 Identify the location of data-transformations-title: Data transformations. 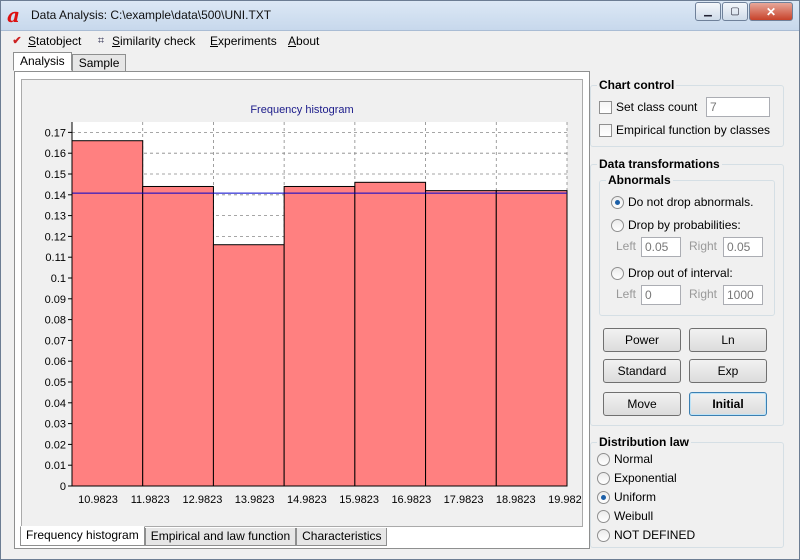
(659, 164).